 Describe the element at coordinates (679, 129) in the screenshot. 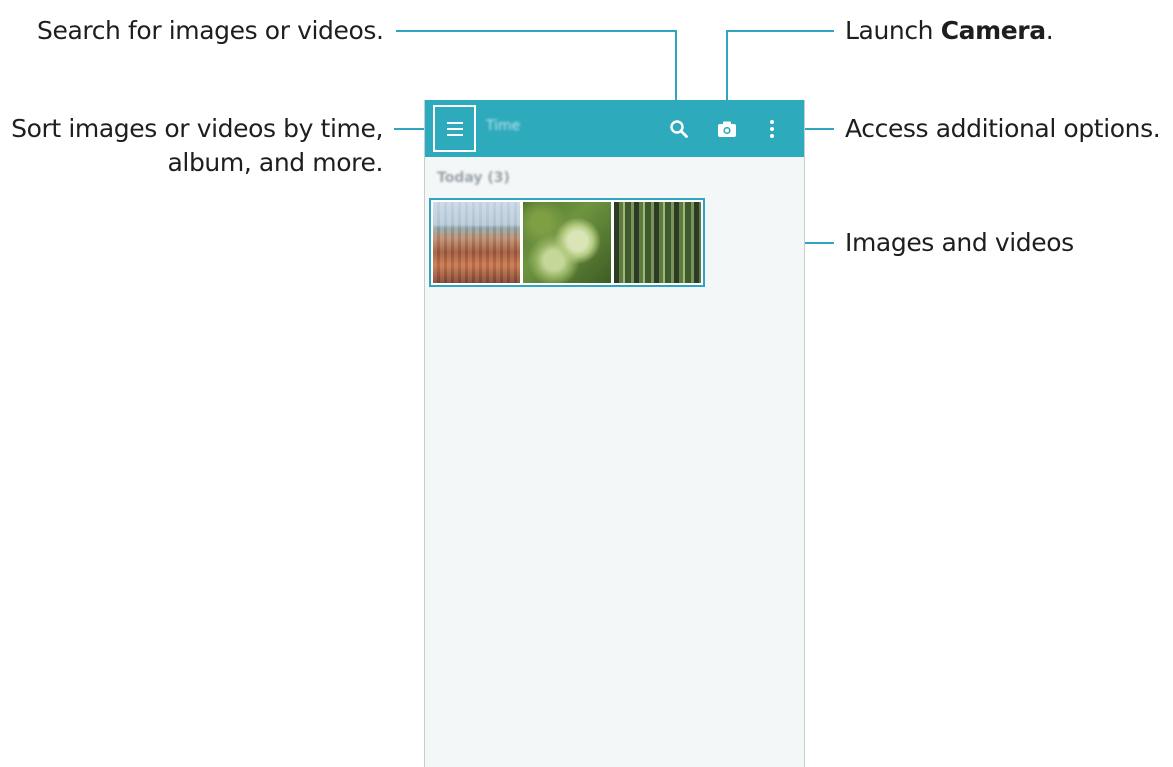

I see `search-icon` at that location.